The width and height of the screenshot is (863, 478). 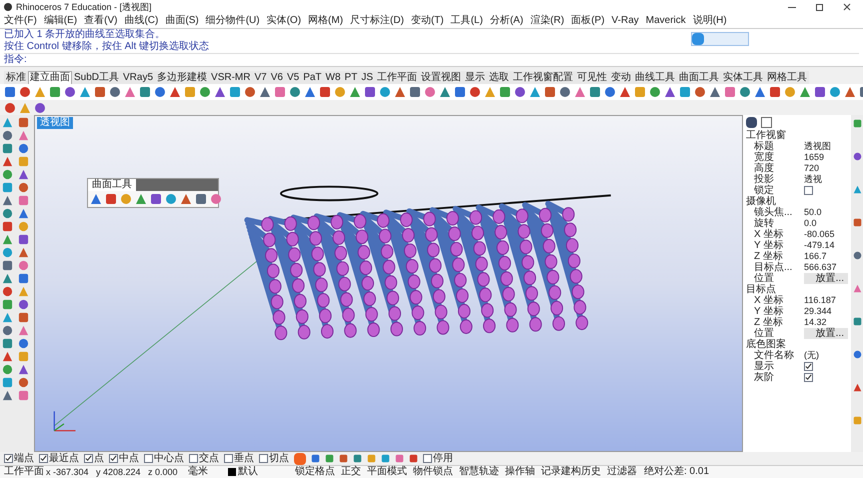 What do you see at coordinates (55, 123) in the screenshot?
I see `viewport-label: 透视图` at bounding box center [55, 123].